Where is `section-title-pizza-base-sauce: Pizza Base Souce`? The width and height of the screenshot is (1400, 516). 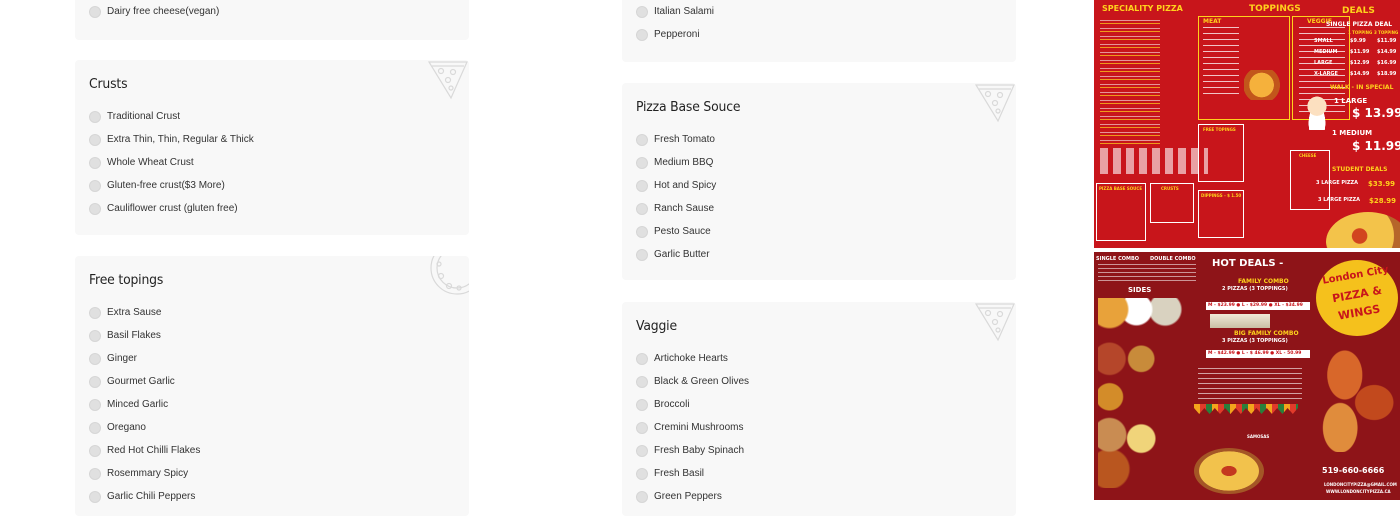 section-title-pizza-base-sauce: Pizza Base Souce is located at coordinates (688, 107).